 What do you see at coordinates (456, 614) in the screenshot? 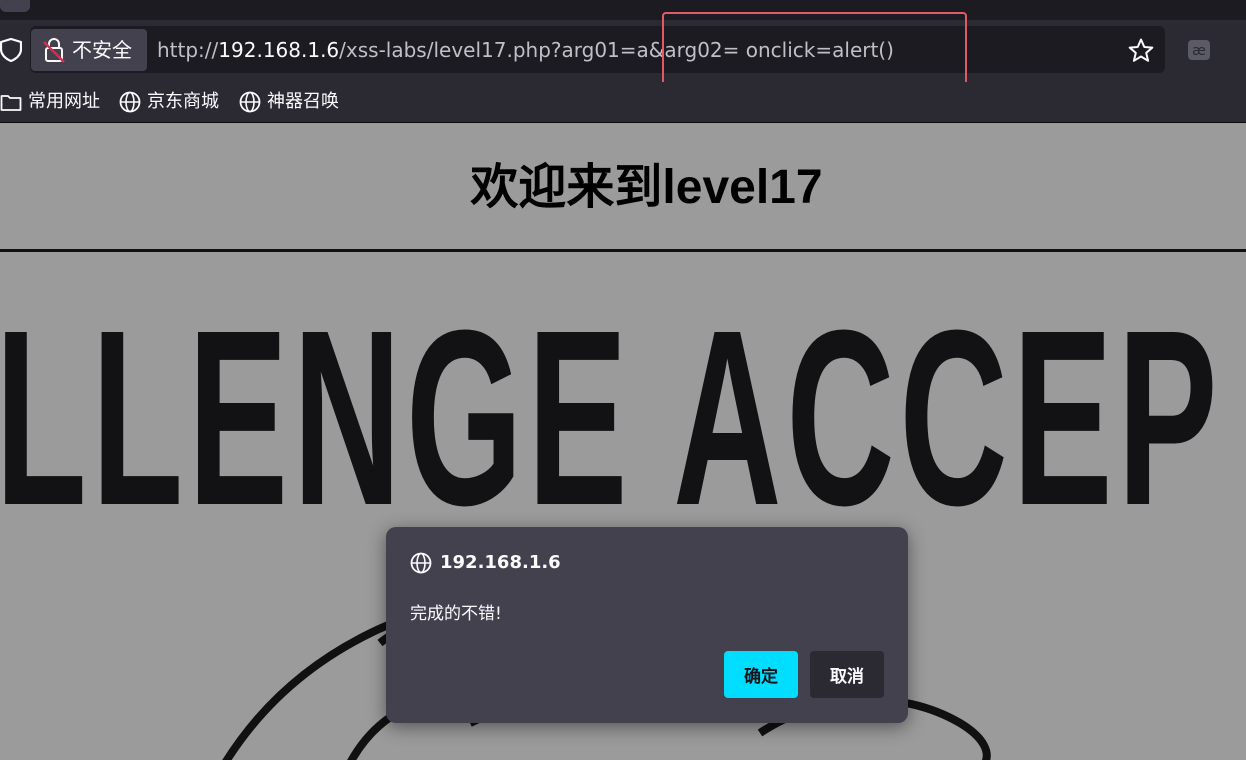
I see `dialog-message: 完成的不错!` at bounding box center [456, 614].